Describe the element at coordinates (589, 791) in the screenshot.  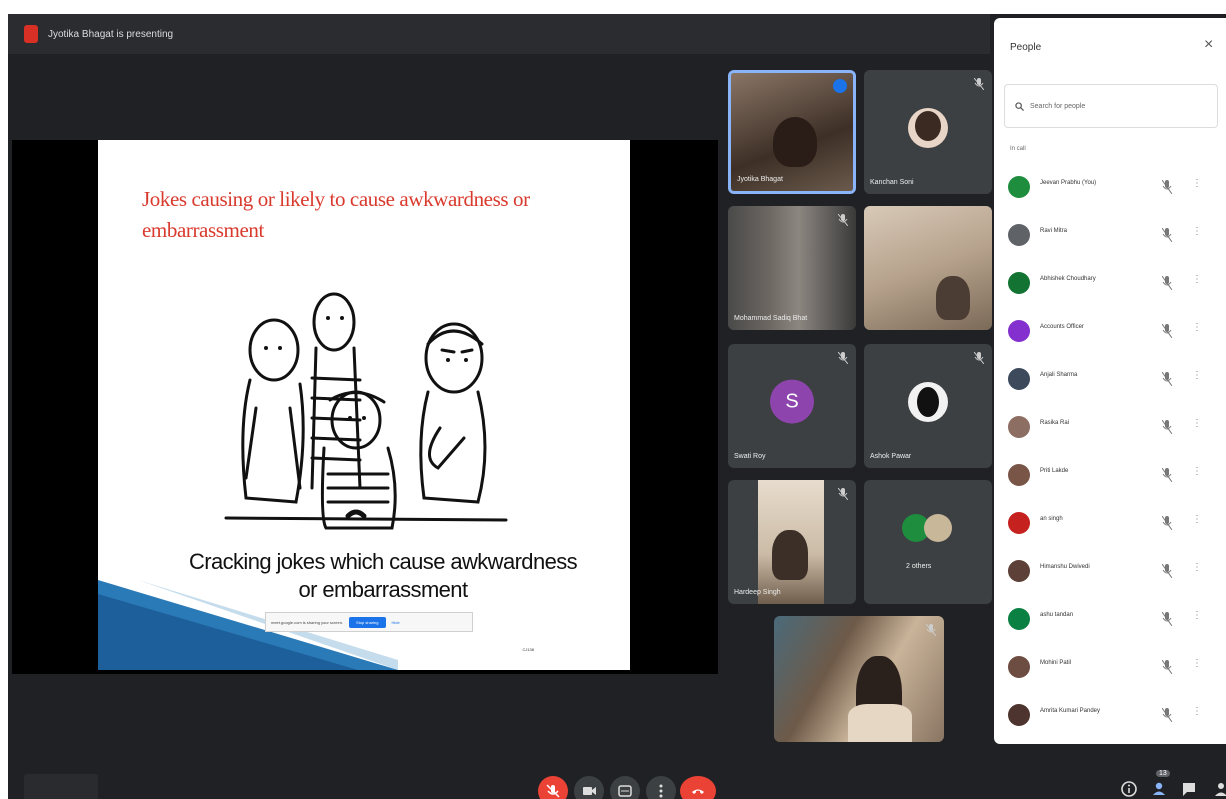
I see `camera-icon` at that location.